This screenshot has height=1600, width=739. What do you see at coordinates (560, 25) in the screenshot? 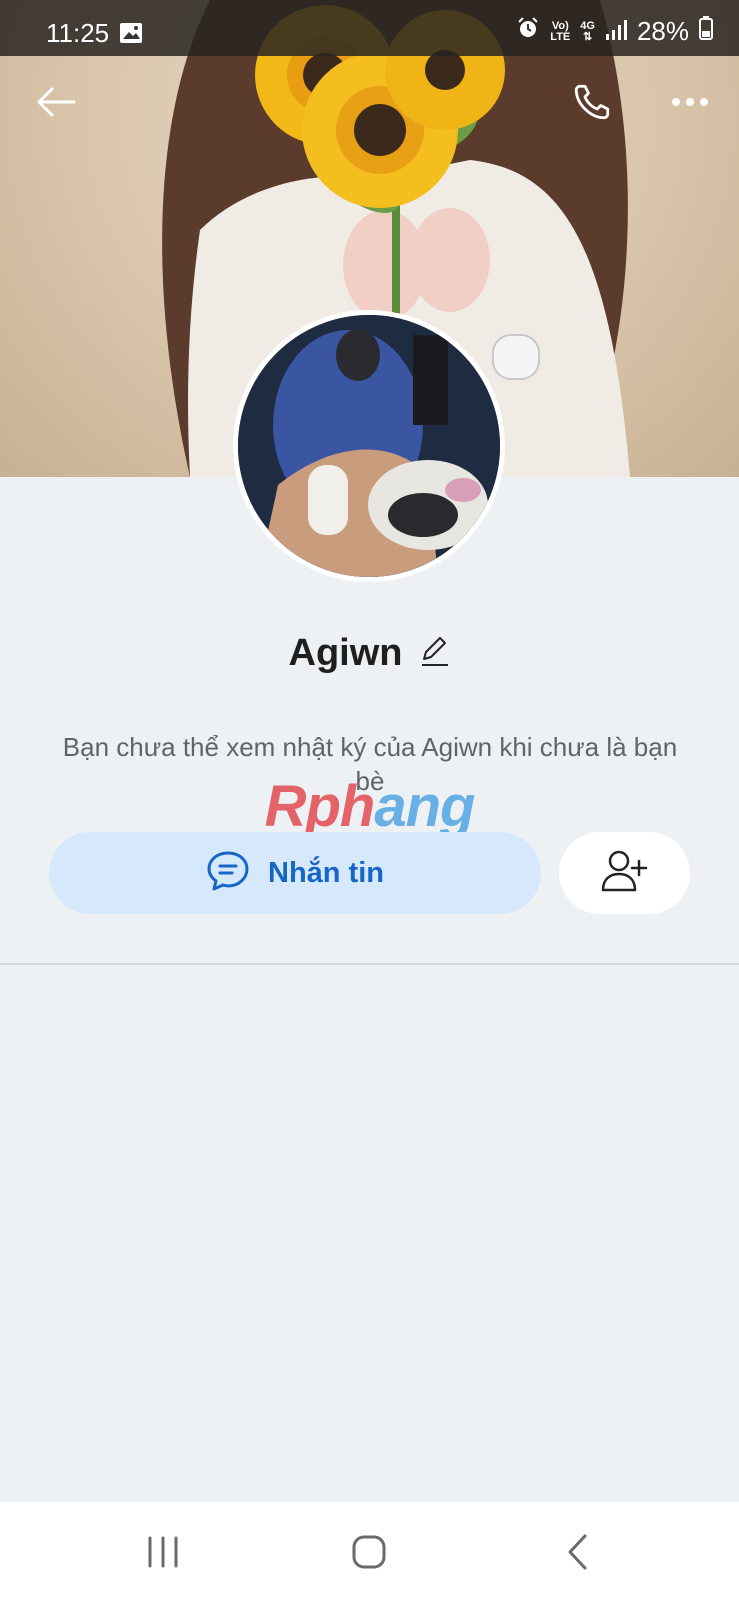
I see `network-top: Vo)` at bounding box center [560, 25].